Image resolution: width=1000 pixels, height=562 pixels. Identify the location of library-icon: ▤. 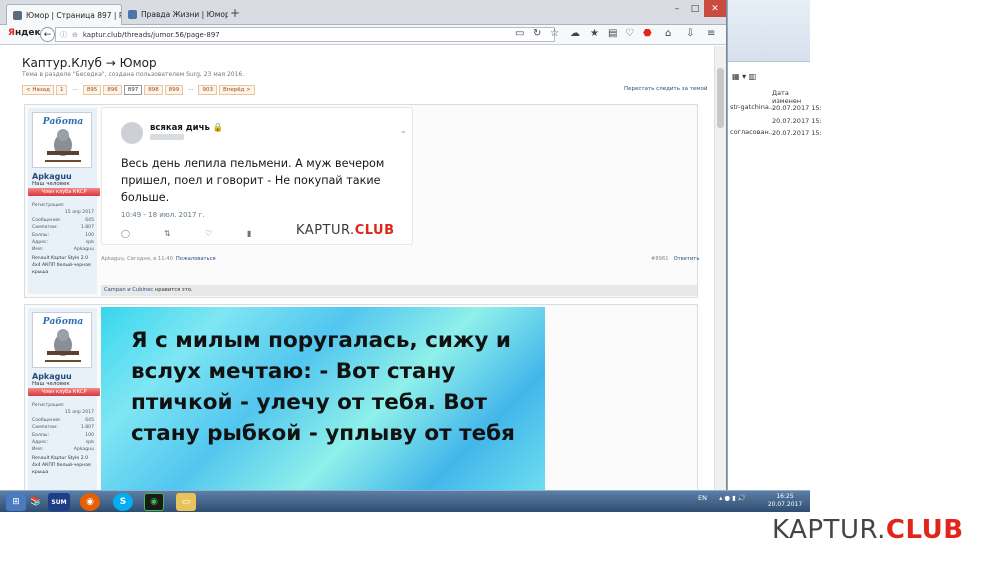
(612, 33).